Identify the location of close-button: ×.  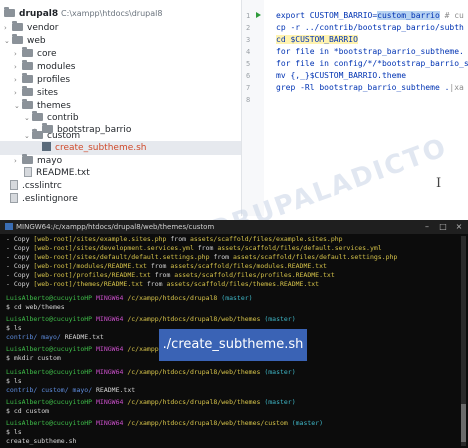
(459, 227).